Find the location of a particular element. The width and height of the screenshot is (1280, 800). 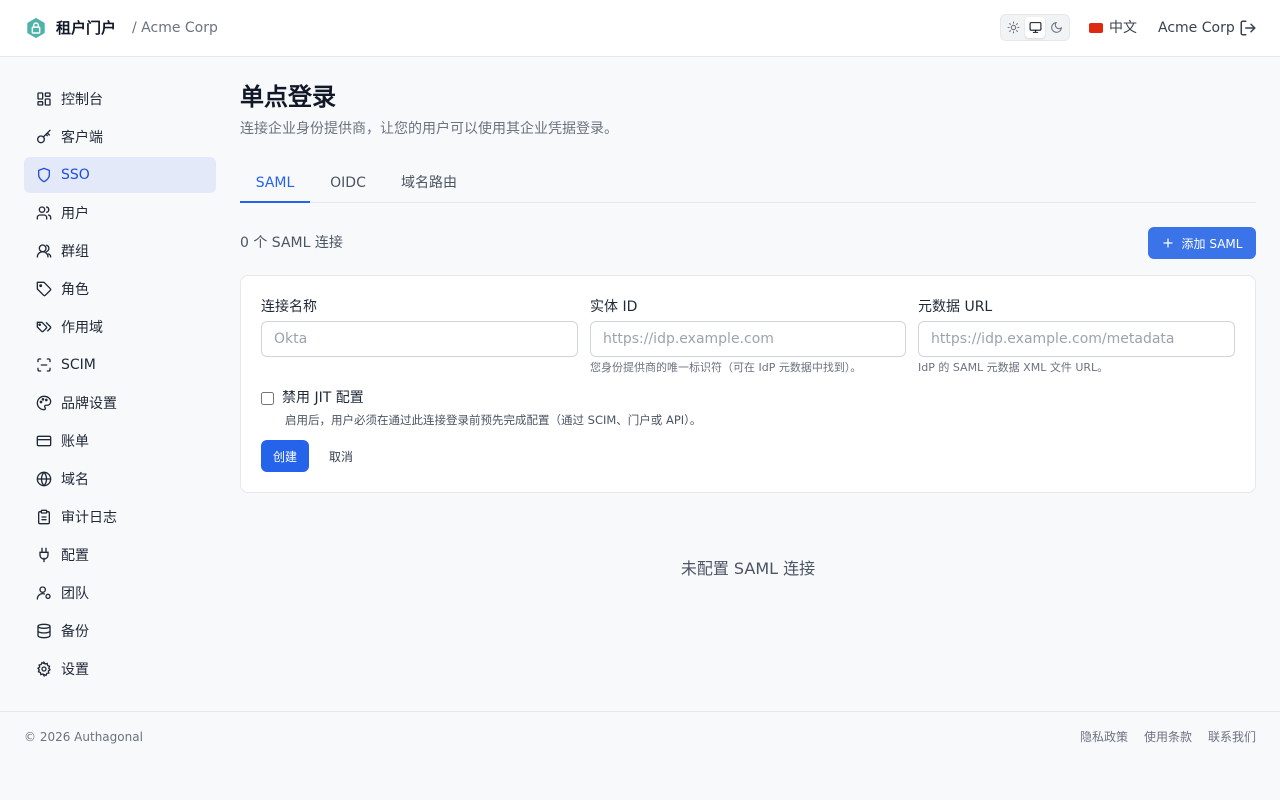

user-cog-icon is located at coordinates (43, 593).